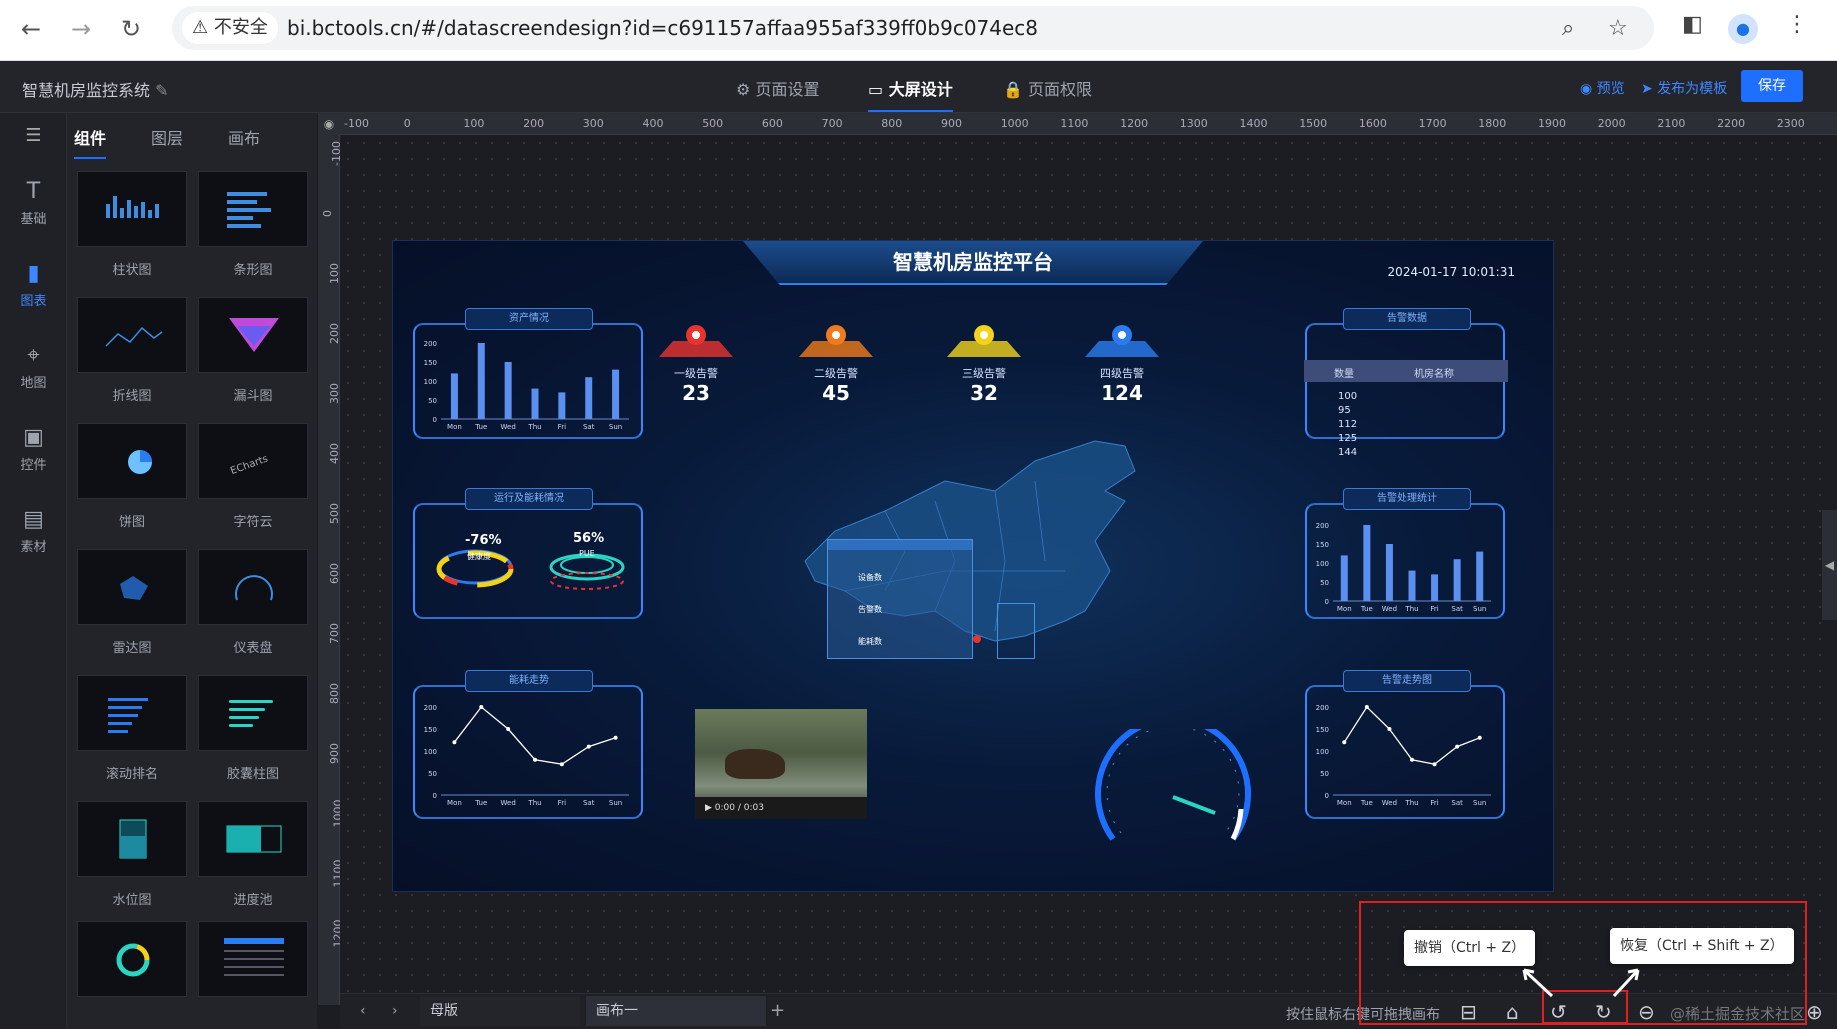 Image resolution: width=1837 pixels, height=1029 pixels. What do you see at coordinates (132, 602) in the screenshot?
I see `component-radar: 雷达图` at bounding box center [132, 602].